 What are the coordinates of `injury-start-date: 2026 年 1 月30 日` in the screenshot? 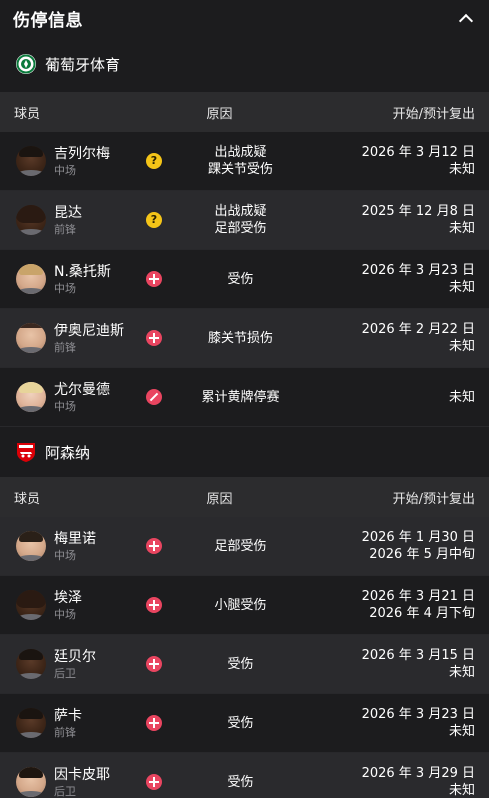 It's located at (418, 537).